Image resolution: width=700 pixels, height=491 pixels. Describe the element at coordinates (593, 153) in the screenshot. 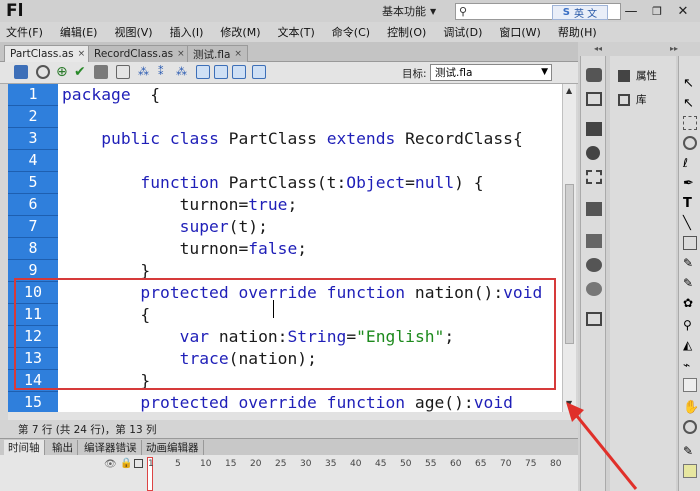

I see `info-icon` at that location.